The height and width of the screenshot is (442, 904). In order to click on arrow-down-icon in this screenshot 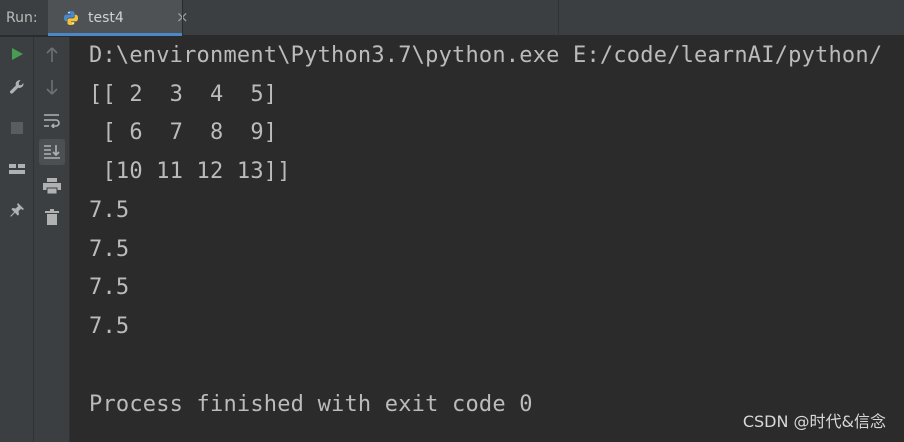, I will do `click(52, 87)`.